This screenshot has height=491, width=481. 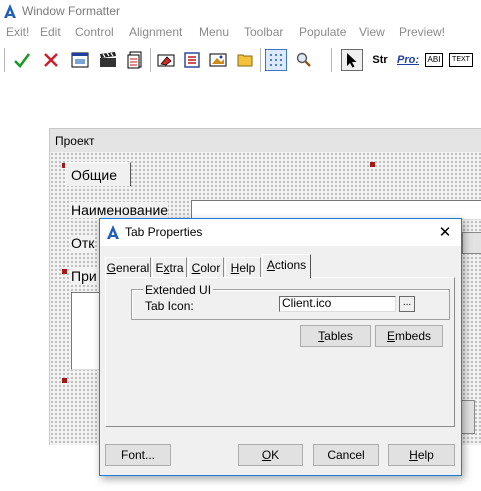 I want to click on window-icon, so click(x=80, y=60).